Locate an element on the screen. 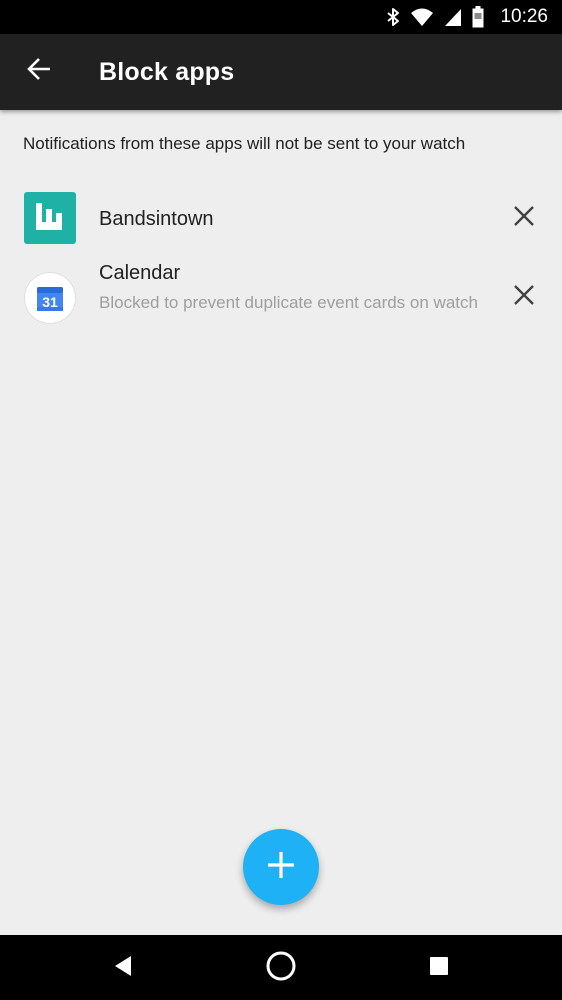 The height and width of the screenshot is (1000, 562). plus-icon is located at coordinates (281, 867).